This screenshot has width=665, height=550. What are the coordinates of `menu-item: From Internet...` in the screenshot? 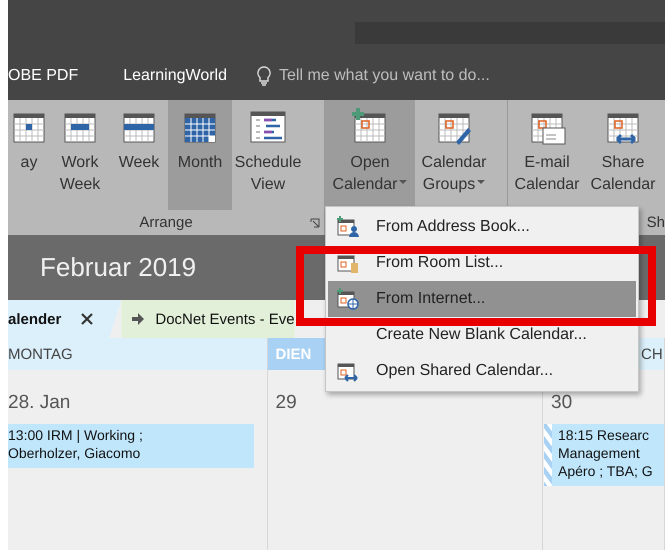 It's located at (482, 299).